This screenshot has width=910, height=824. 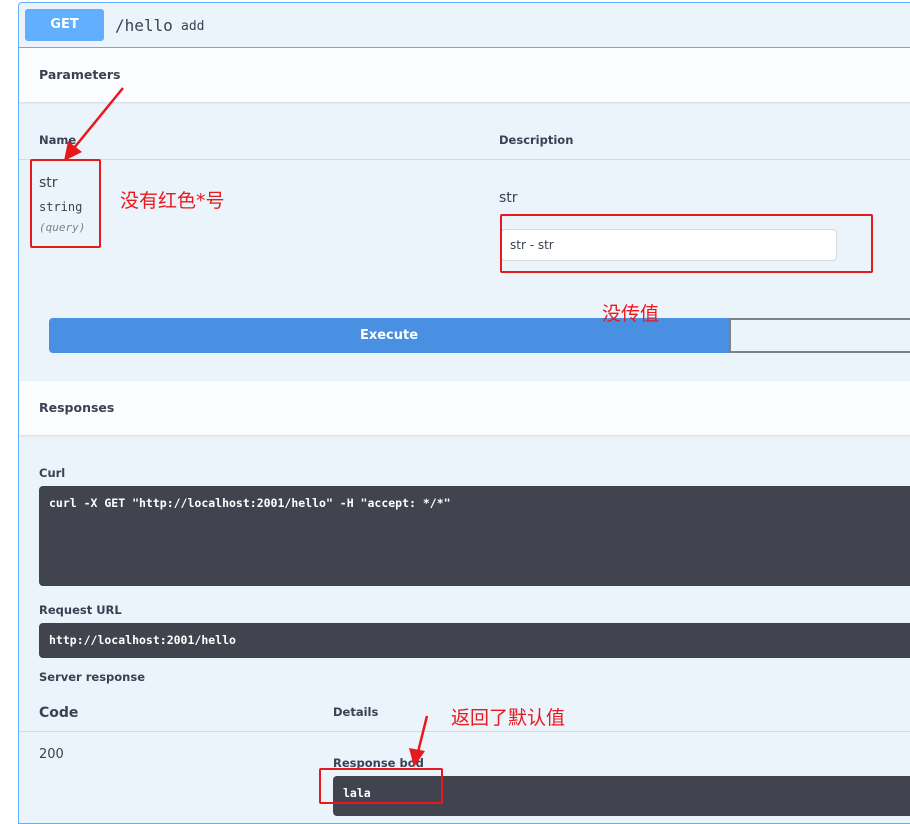 What do you see at coordinates (64, 25) in the screenshot?
I see `http-method-badge: GET` at bounding box center [64, 25].